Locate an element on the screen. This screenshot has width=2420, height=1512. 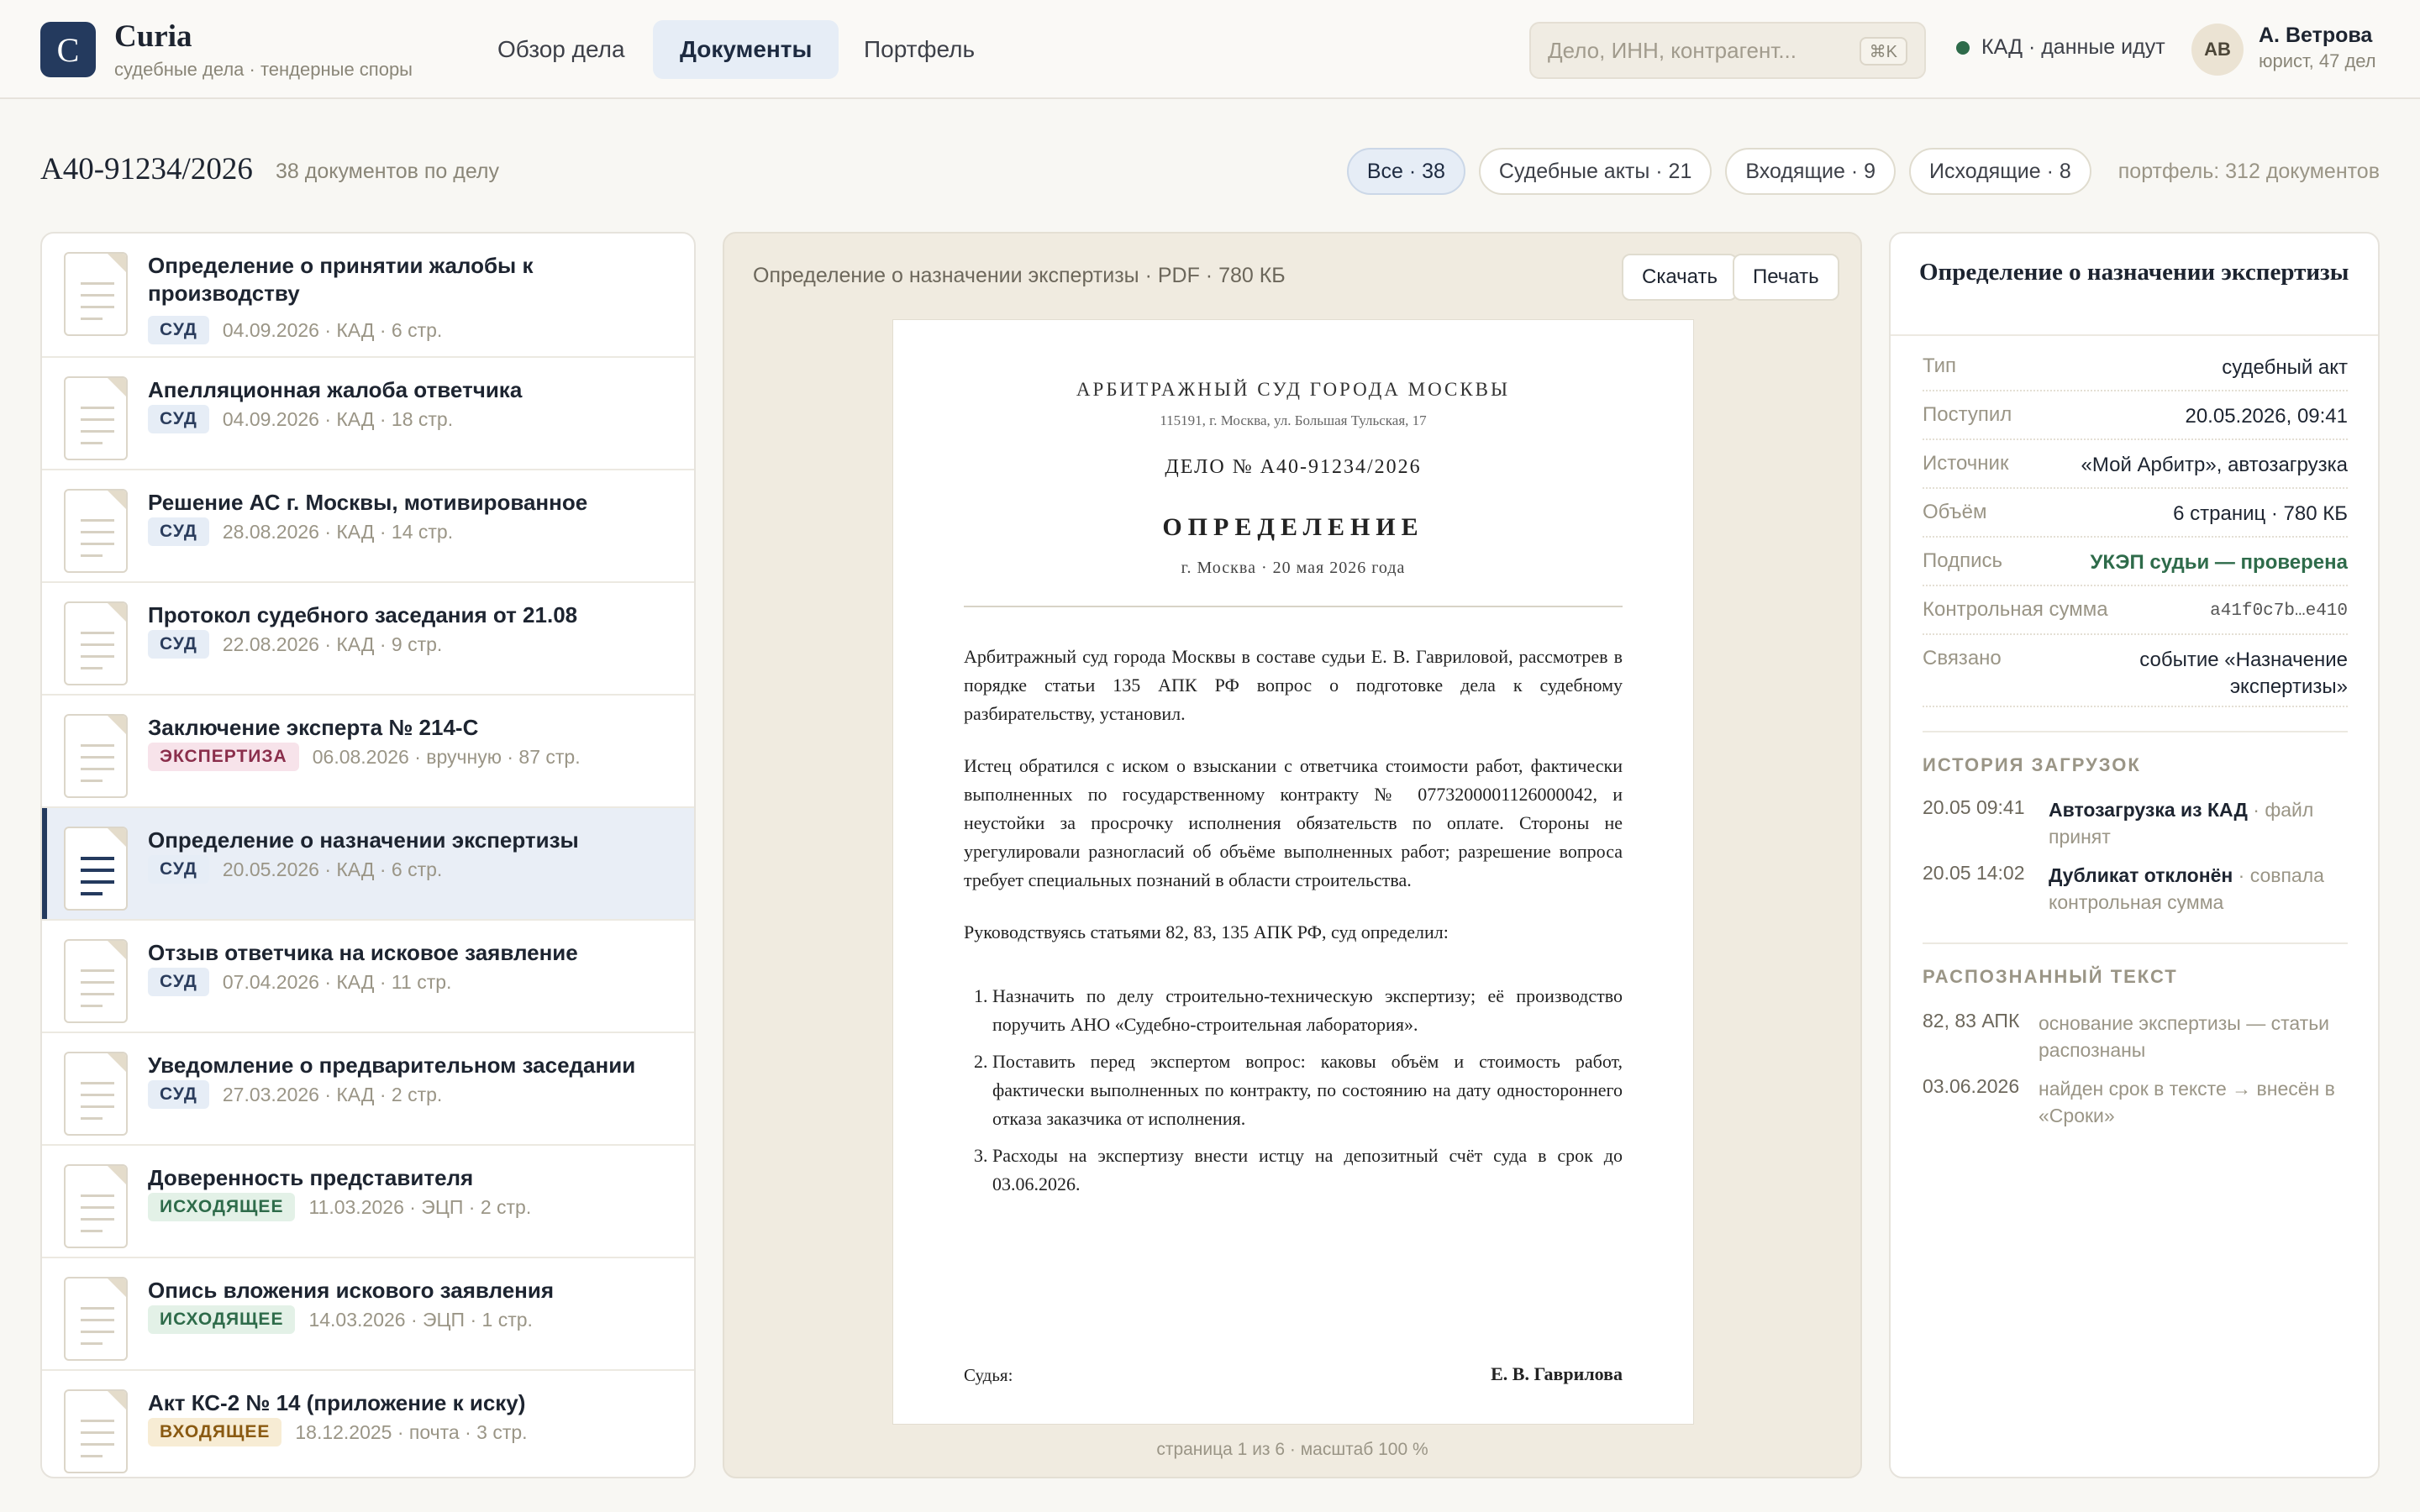
app-title: Curia is located at coordinates (153, 36).